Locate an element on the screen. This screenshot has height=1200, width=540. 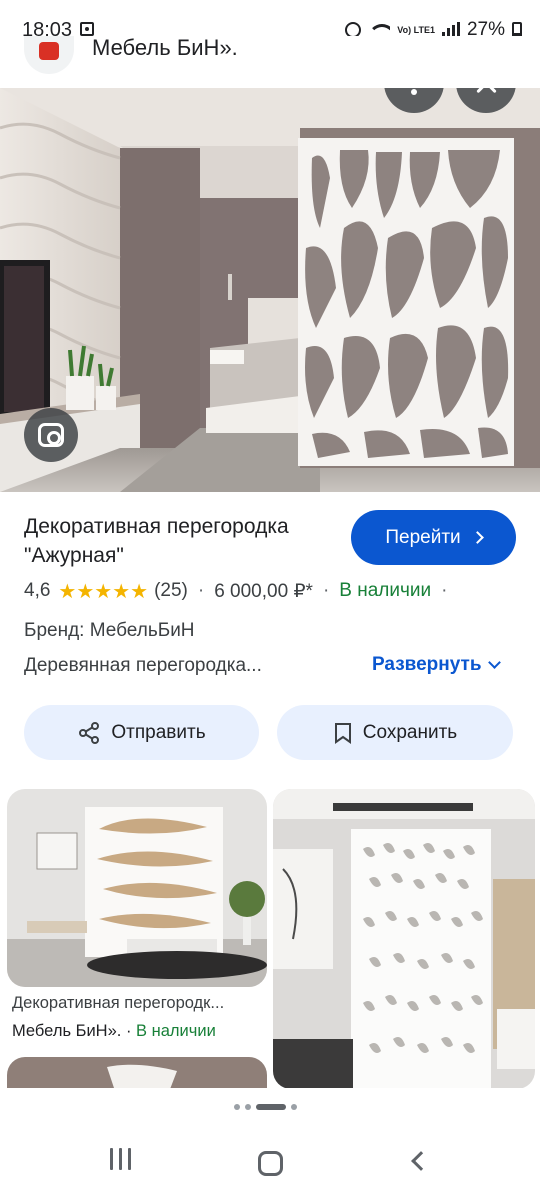
goto-label: Перейти is located at coordinates (423, 537).